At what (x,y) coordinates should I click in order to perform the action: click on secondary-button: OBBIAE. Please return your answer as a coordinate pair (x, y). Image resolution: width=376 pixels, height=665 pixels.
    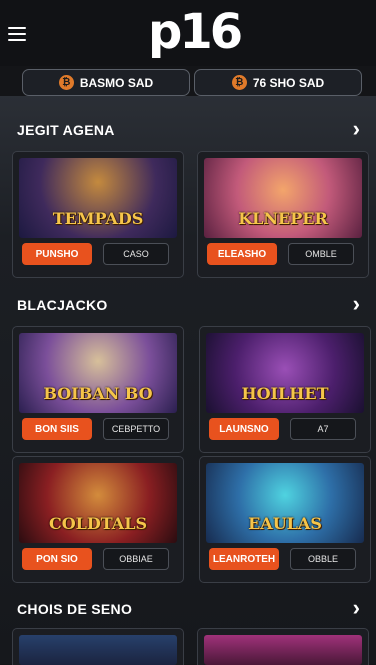
    Looking at the image, I should click on (136, 559).